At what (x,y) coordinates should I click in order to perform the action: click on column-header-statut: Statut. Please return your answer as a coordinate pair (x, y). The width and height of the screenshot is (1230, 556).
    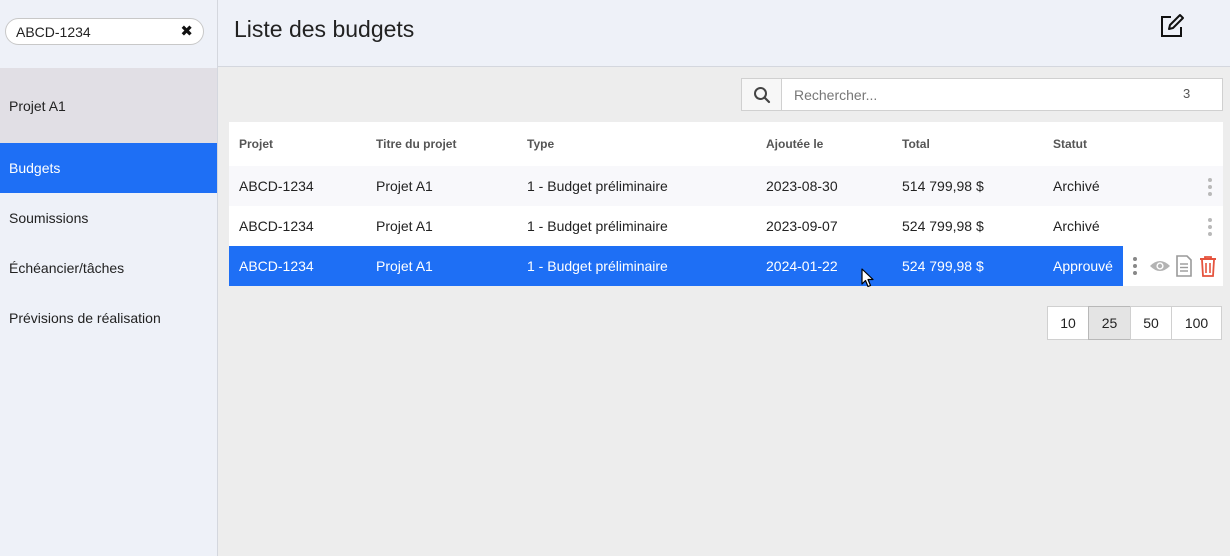
    Looking at the image, I should click on (1093, 144).